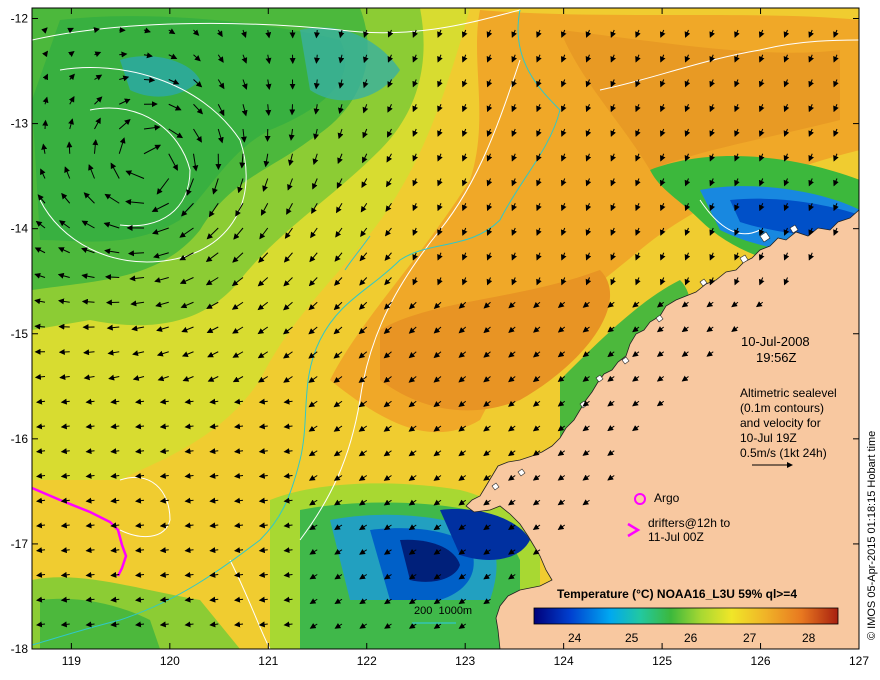 The image size is (880, 680). I want to click on drifters-line-2: 11-Jul 00Z, so click(676, 537).